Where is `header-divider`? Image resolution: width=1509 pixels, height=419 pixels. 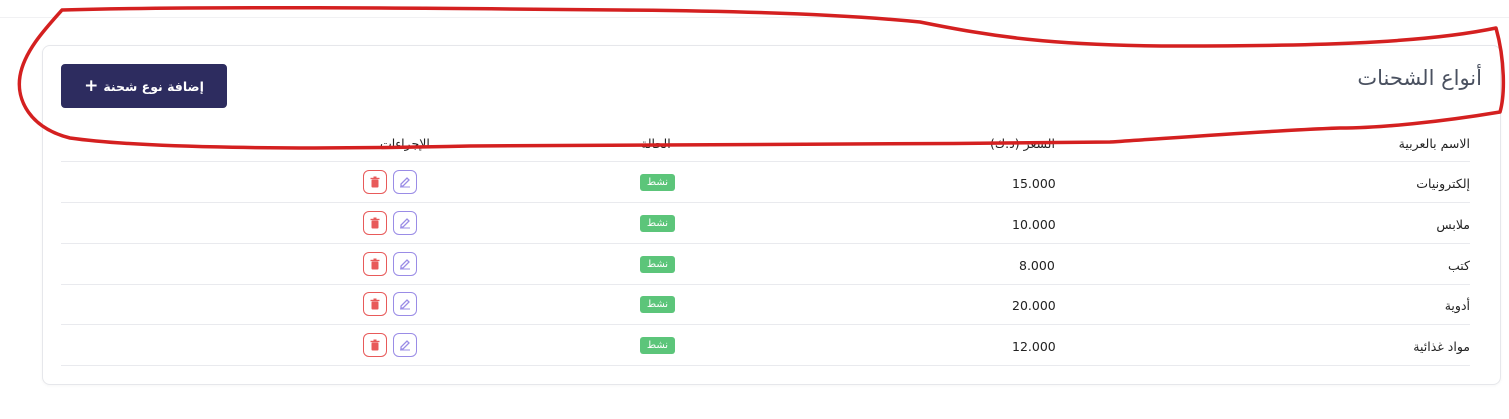
header-divider is located at coordinates (754, 17).